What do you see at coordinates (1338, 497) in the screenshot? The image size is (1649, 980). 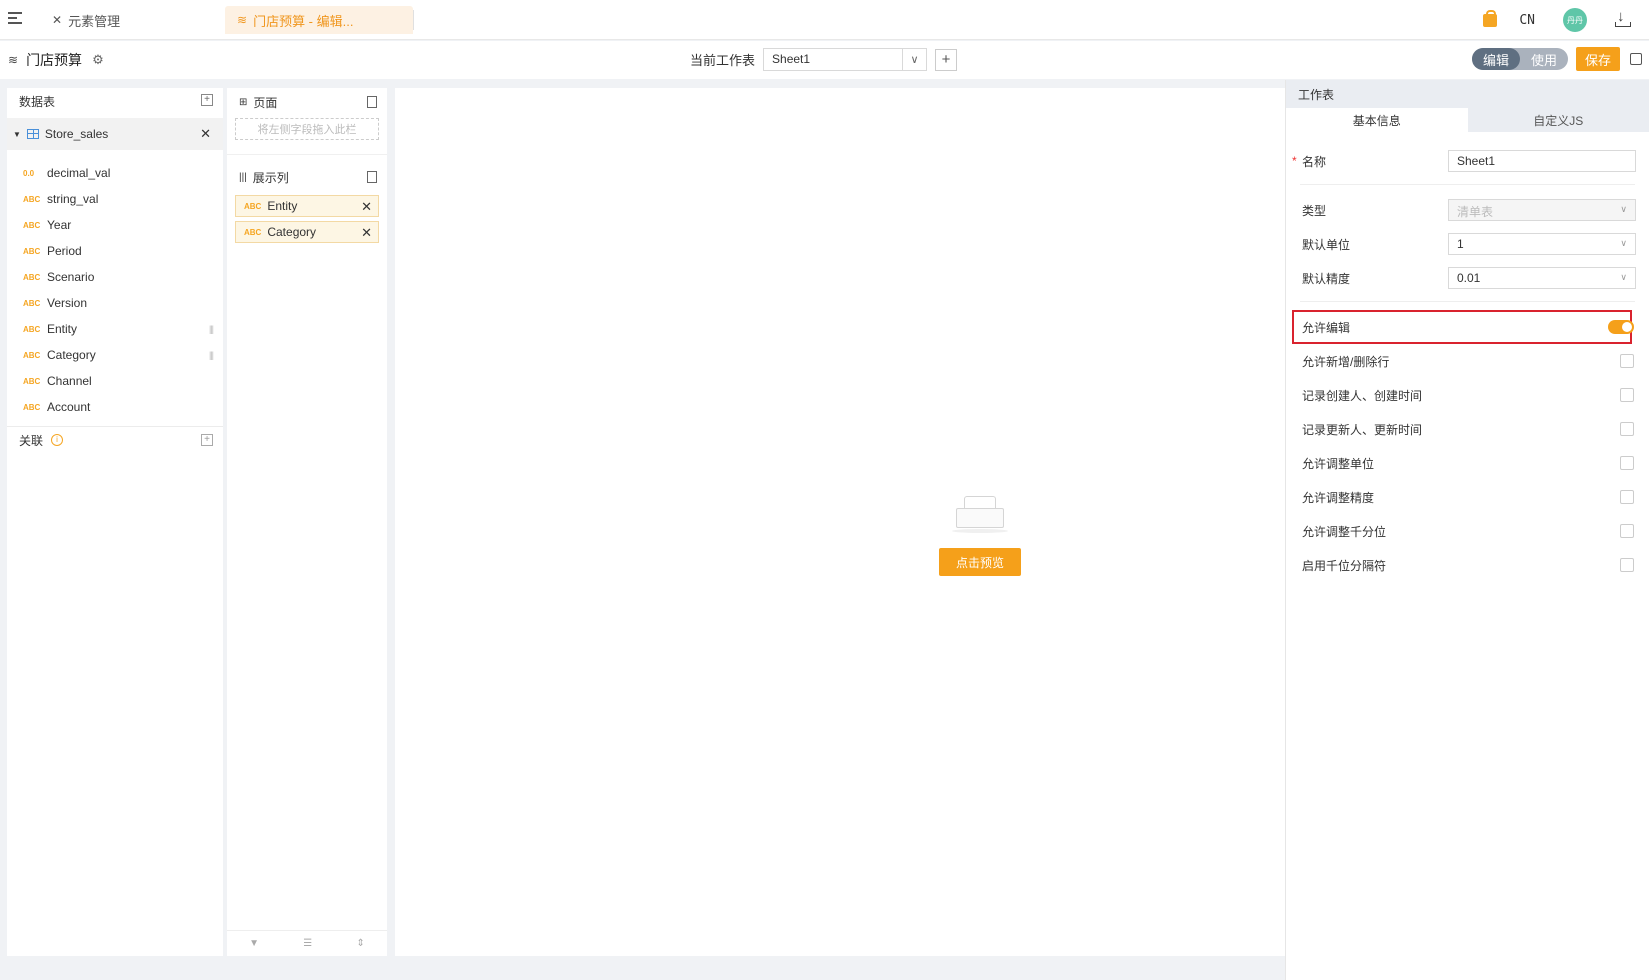 I see `option-label: 允许调整精度` at bounding box center [1338, 497].